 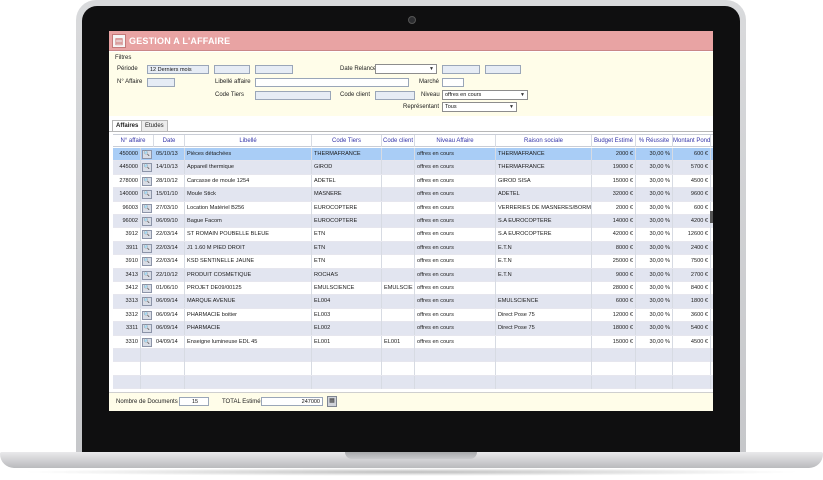 I want to click on col-date-cell: 15/01/10, so click(x=169, y=195).